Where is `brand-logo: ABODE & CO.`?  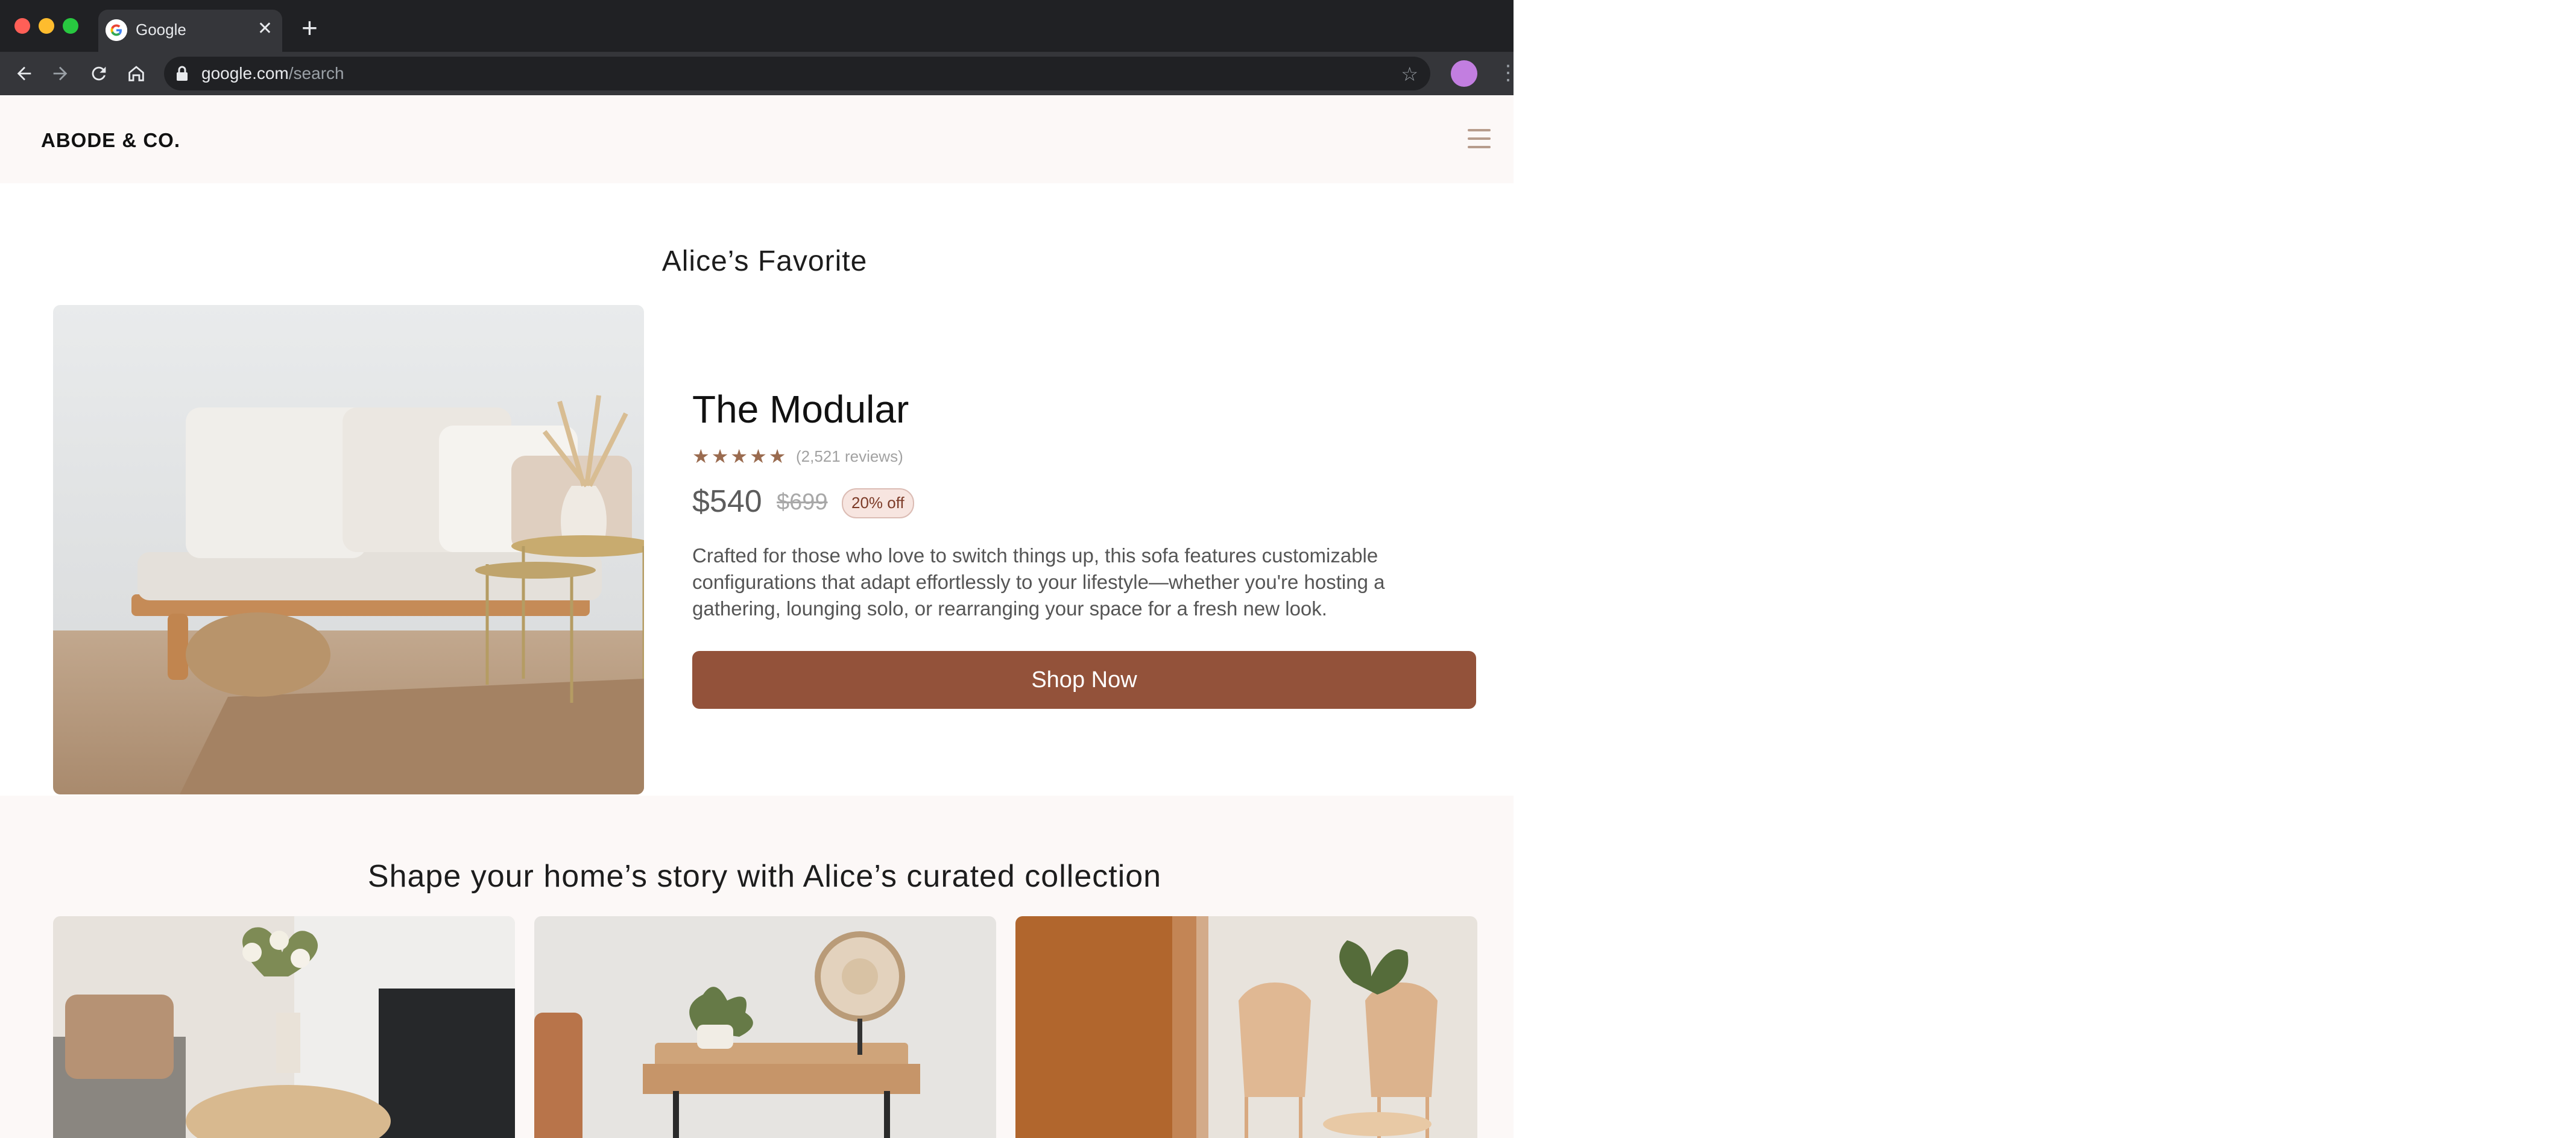 brand-logo: ABODE & CO. is located at coordinates (110, 140).